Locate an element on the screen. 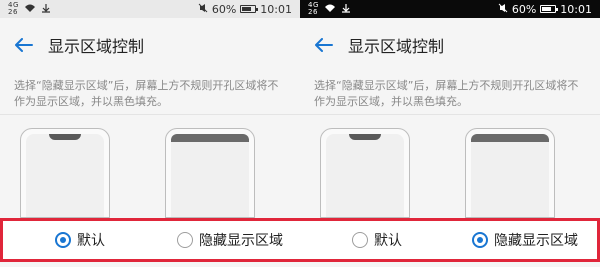 The image size is (600, 267). left-option-group: 默认 隐藏显示区域 is located at coordinates (151, 240).